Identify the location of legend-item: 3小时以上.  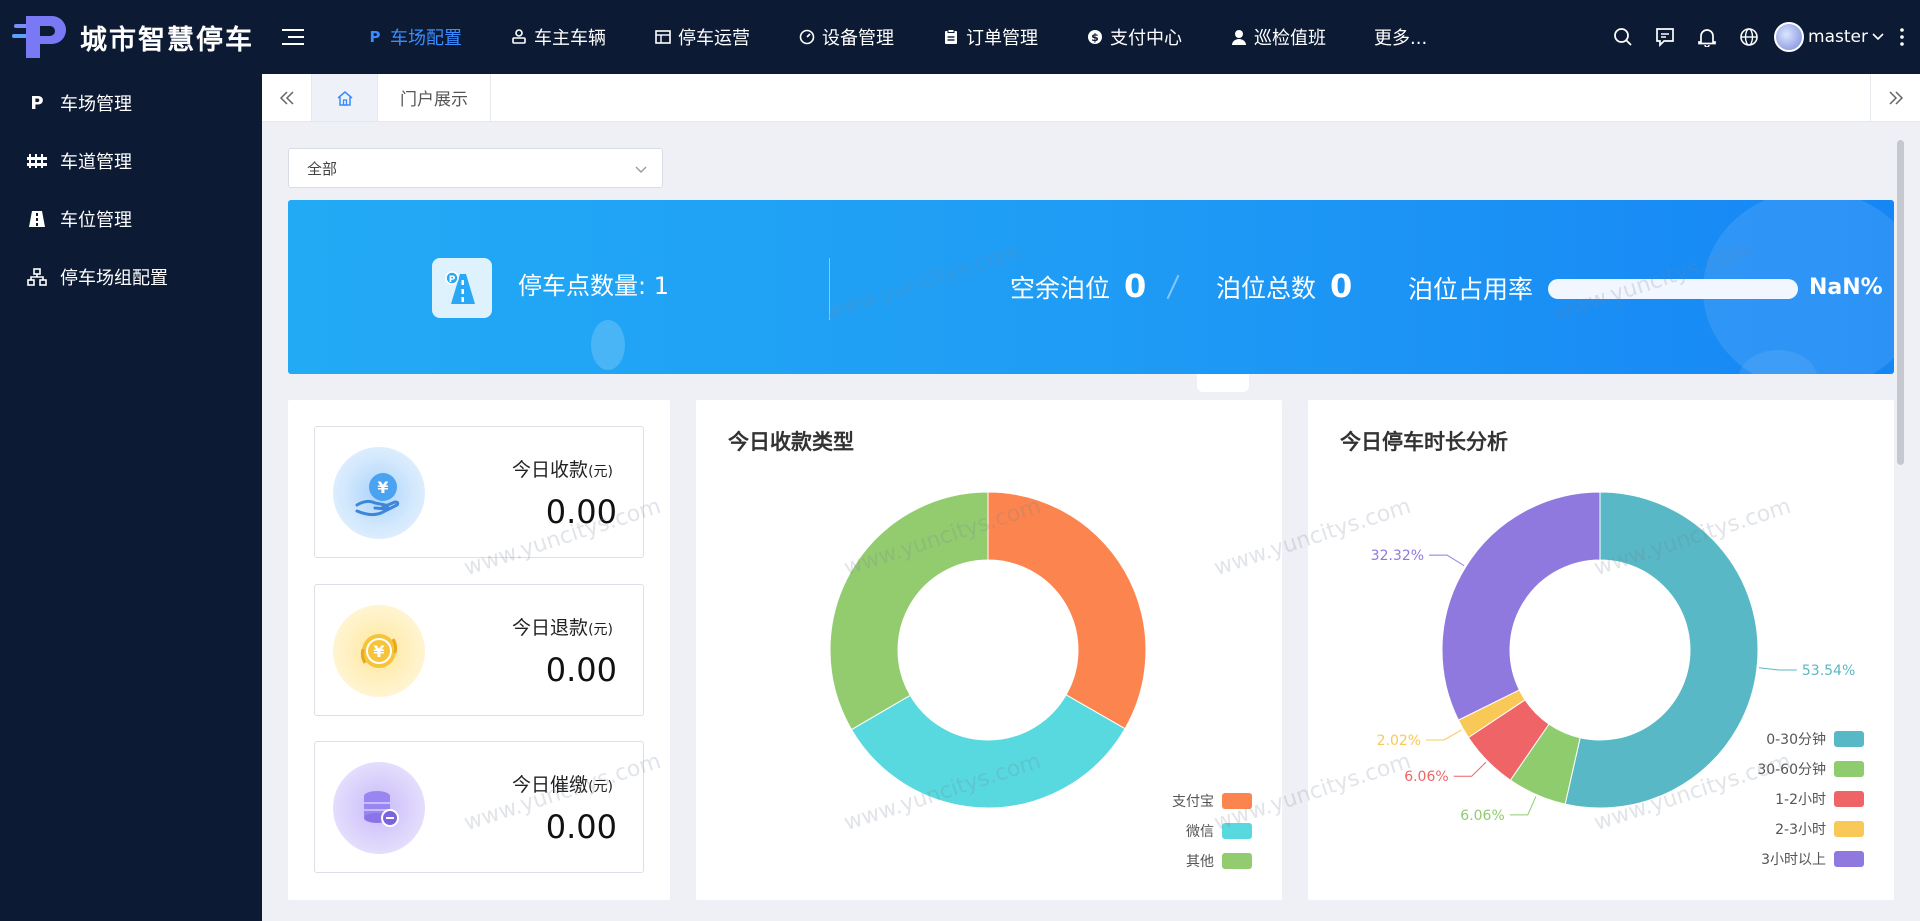
(1810, 859).